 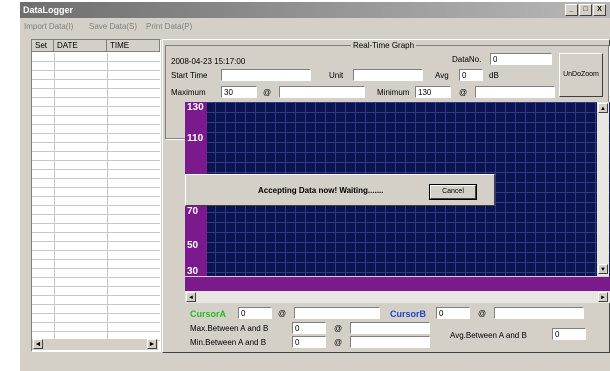 What do you see at coordinates (195, 138) in the screenshot?
I see `y-tick-label: 110` at bounding box center [195, 138].